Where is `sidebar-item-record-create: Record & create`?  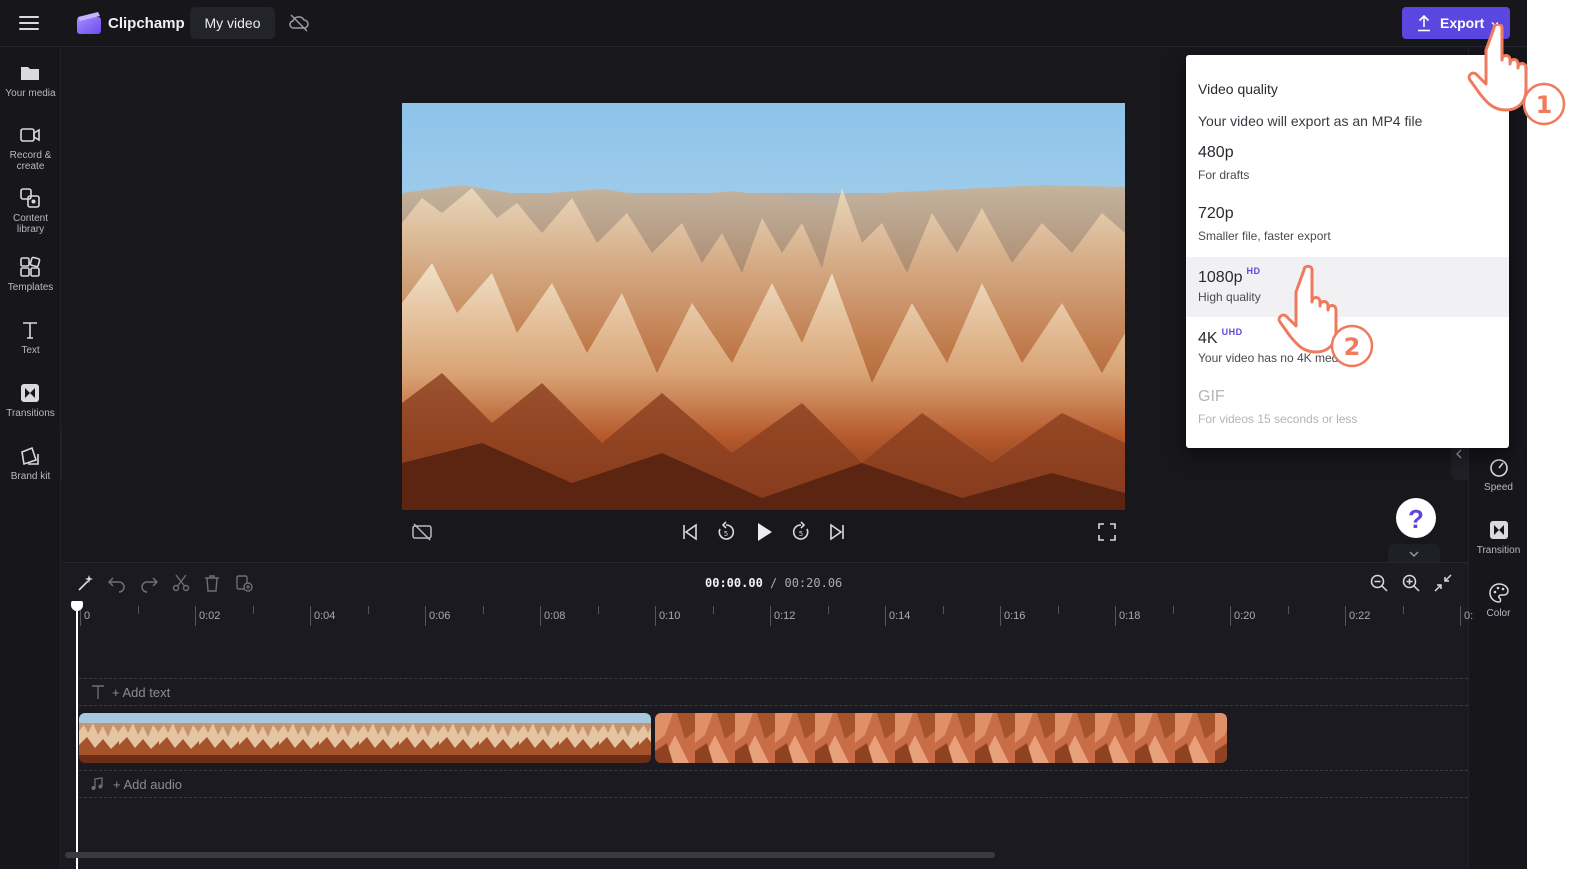 sidebar-item-record-create: Record & create is located at coordinates (30, 147).